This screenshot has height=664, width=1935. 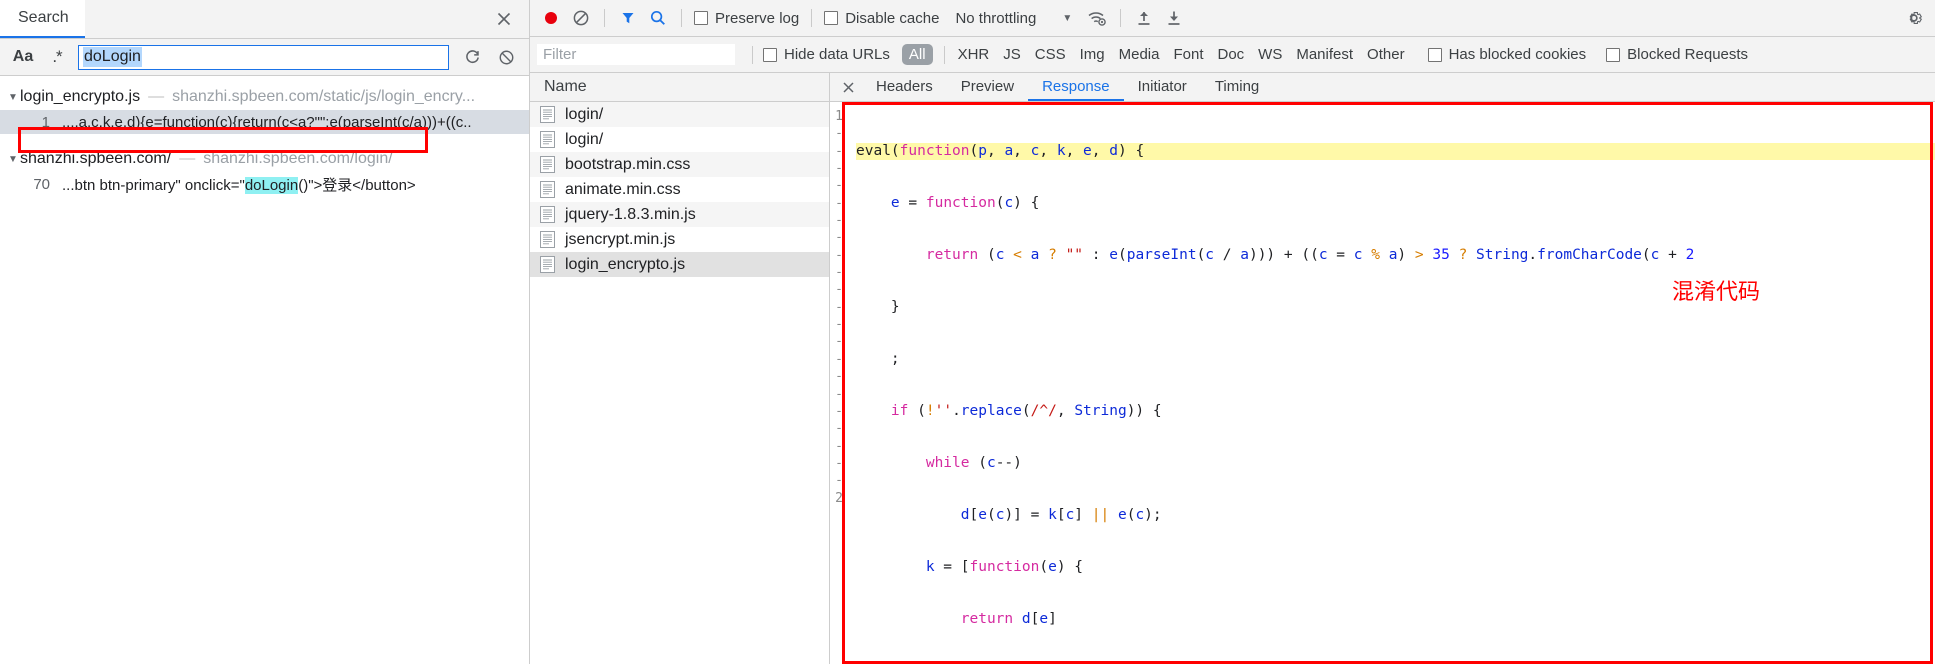 I want to click on blocked-requests-checkbox: Blocked Requests, so click(x=1677, y=54).